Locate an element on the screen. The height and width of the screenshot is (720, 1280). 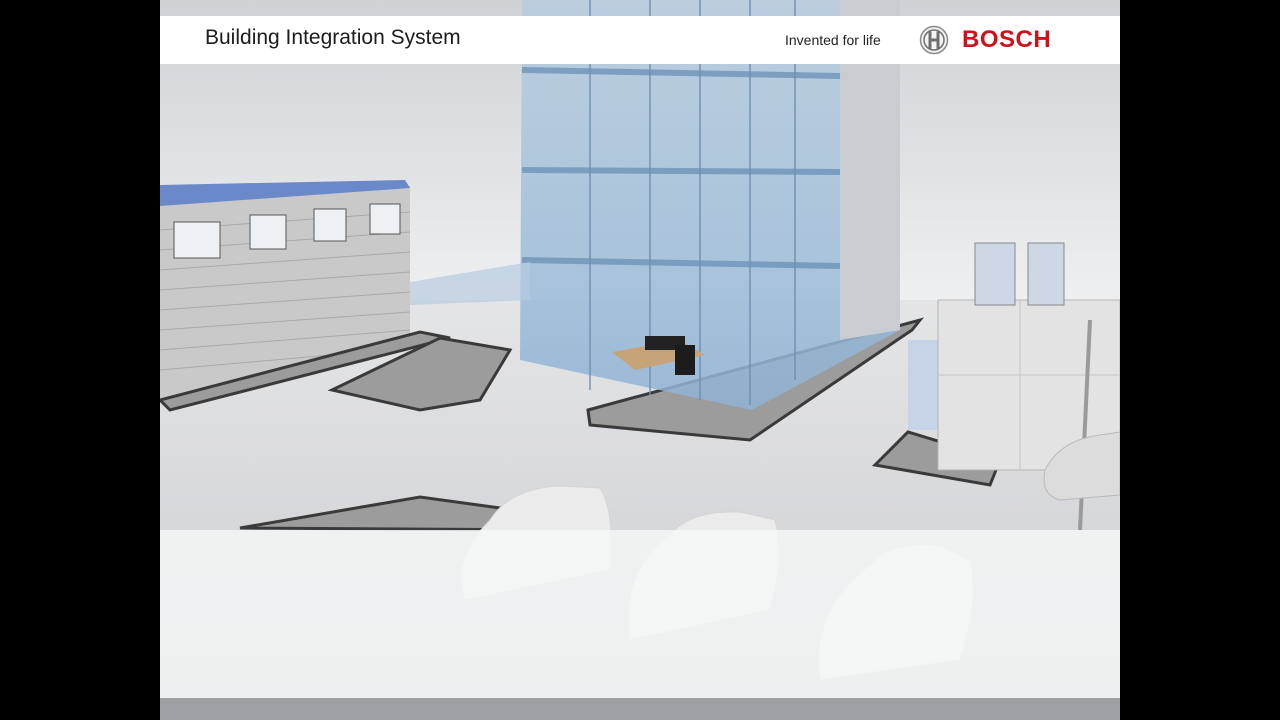
brand-logo-text: BOSCH is located at coordinates (1007, 39).